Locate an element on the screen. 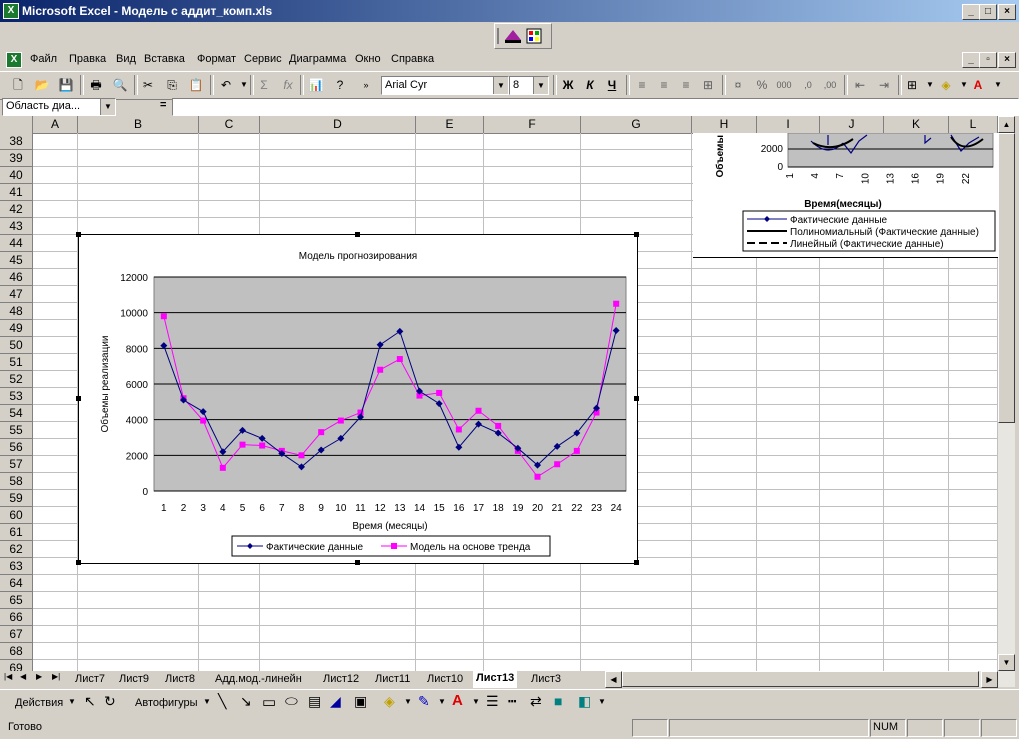 This screenshot has width=1019, height=739. column-header: I is located at coordinates (788, 125).